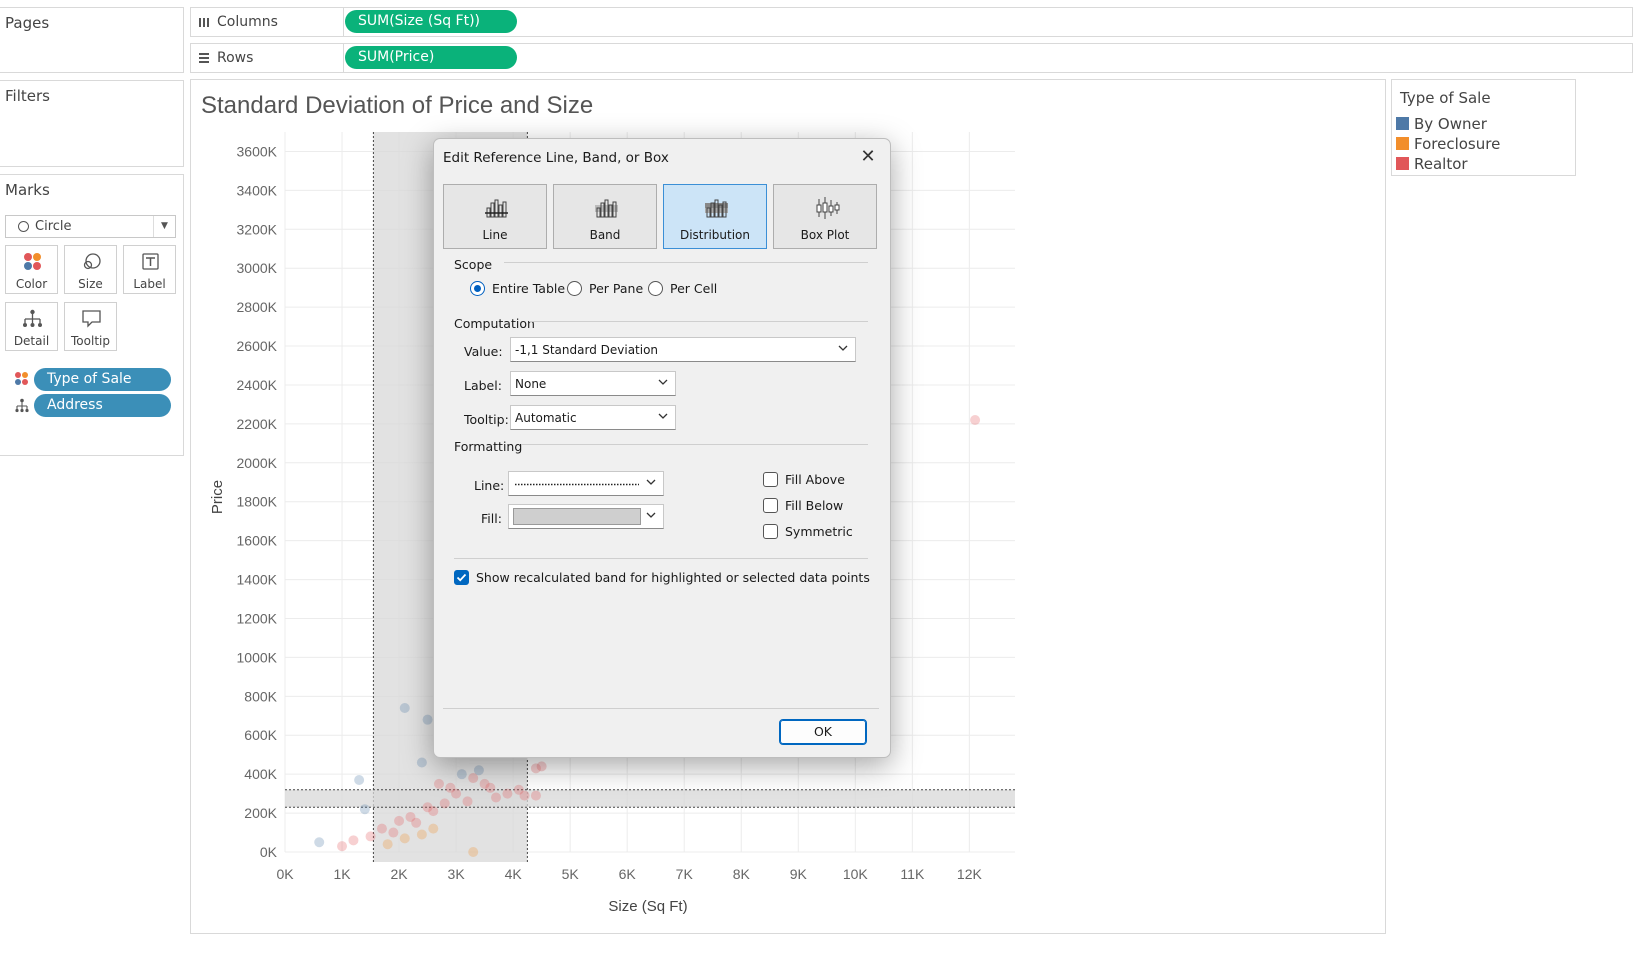 This screenshot has width=1633, height=977. Describe the element at coordinates (260, 813) in the screenshot. I see `y-tick-label: 200K` at that location.